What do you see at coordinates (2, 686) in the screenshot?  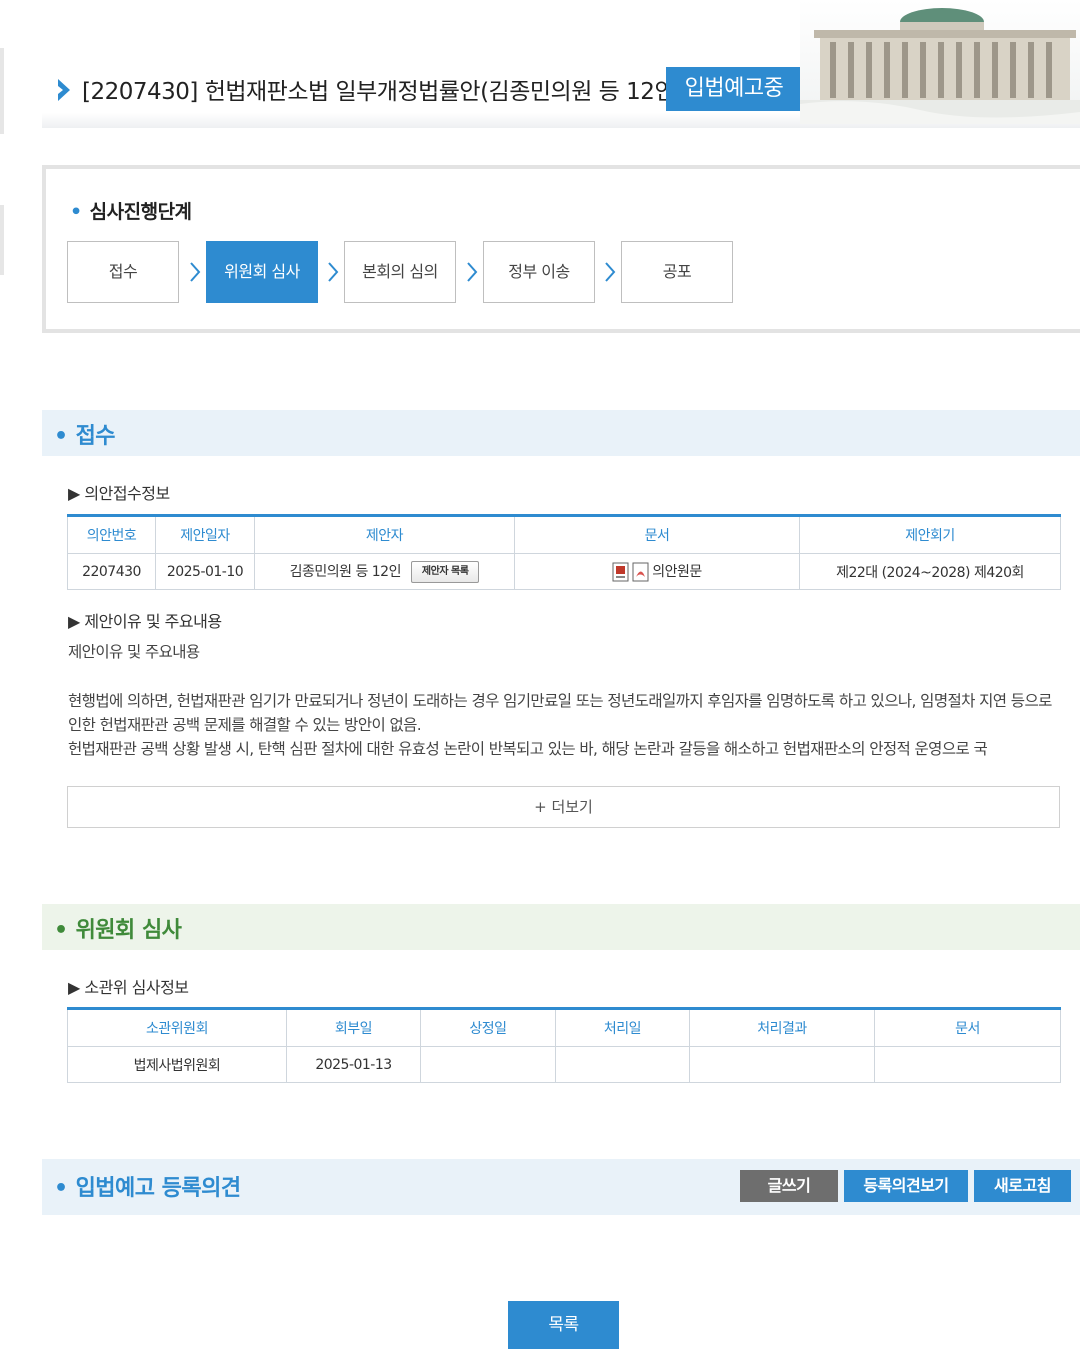 I see `left-edge-rule` at bounding box center [2, 686].